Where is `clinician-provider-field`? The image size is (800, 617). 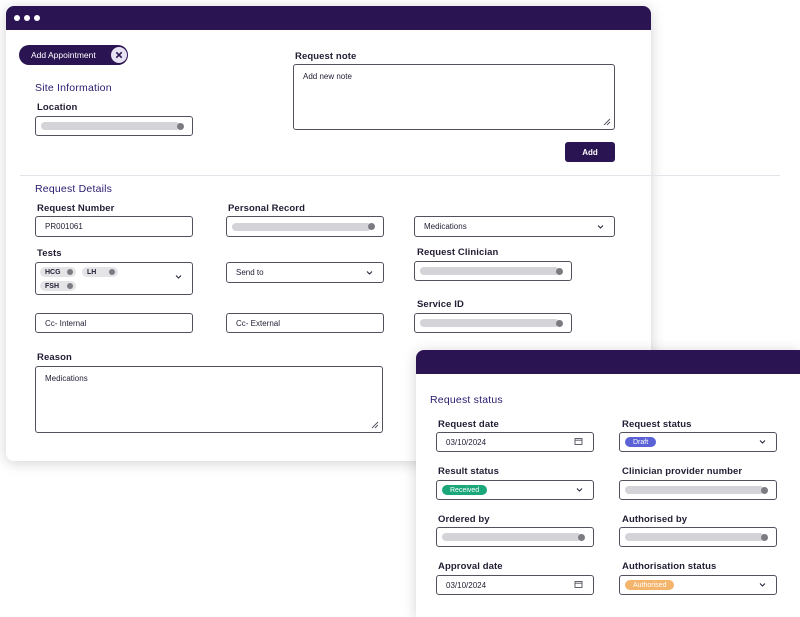 clinician-provider-field is located at coordinates (698, 490).